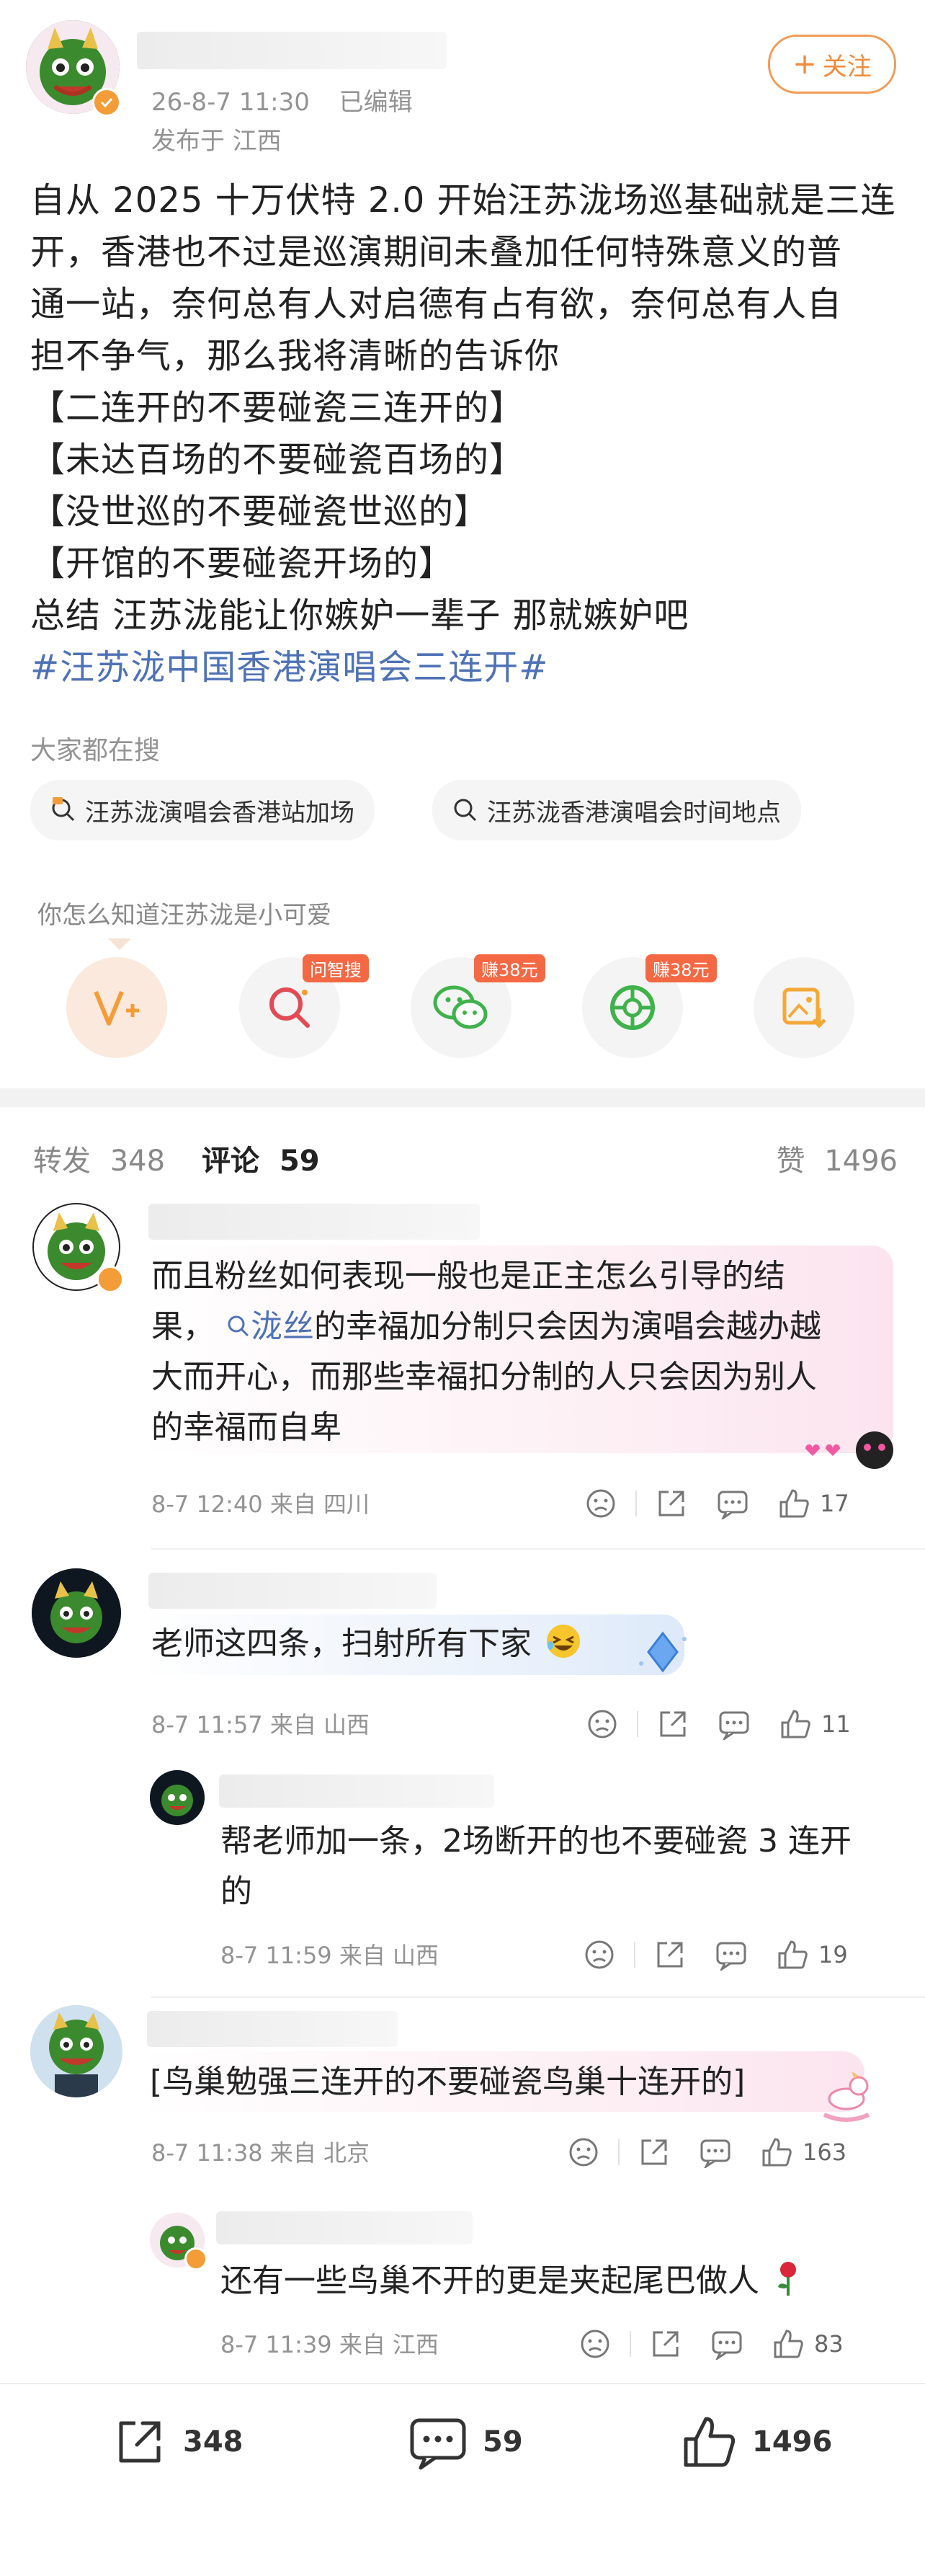 The image size is (925, 2576). Describe the element at coordinates (177, 2442) in the screenshot. I see `bottom-repost-button: 348` at that location.